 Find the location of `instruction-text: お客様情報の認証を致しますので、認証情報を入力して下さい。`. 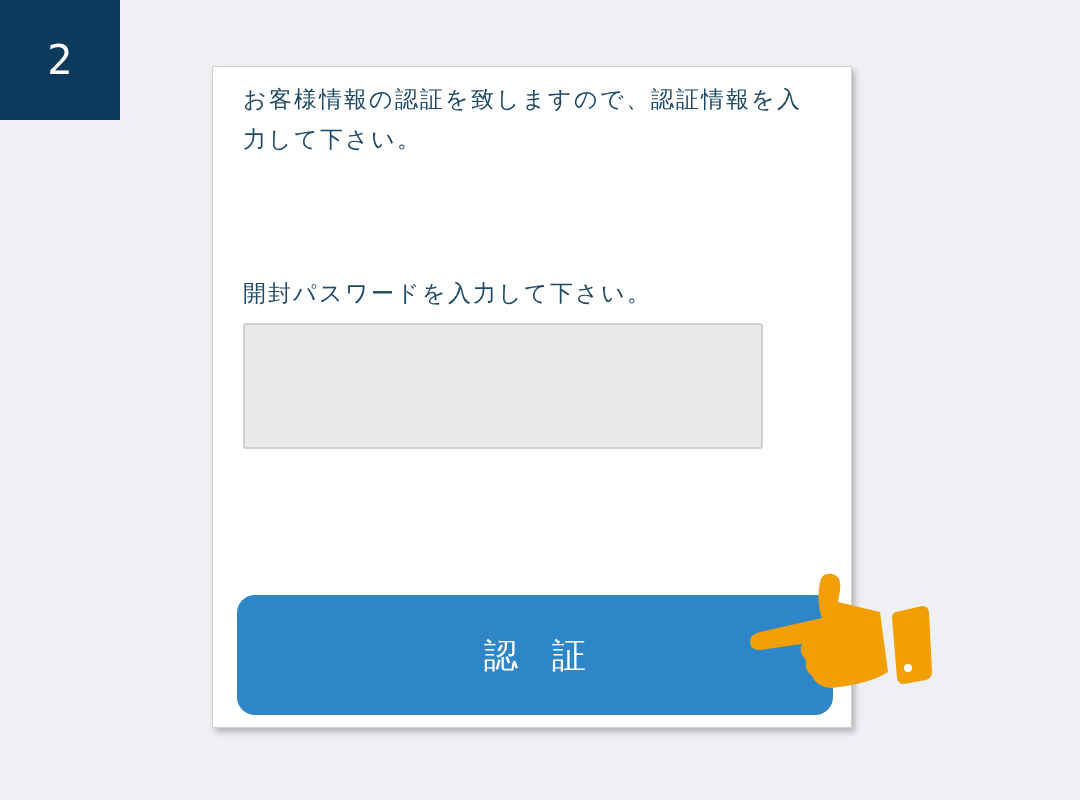

instruction-text: お客様情報の認証を致しますので、認証情報を入力して下さい。 is located at coordinates (523, 119).